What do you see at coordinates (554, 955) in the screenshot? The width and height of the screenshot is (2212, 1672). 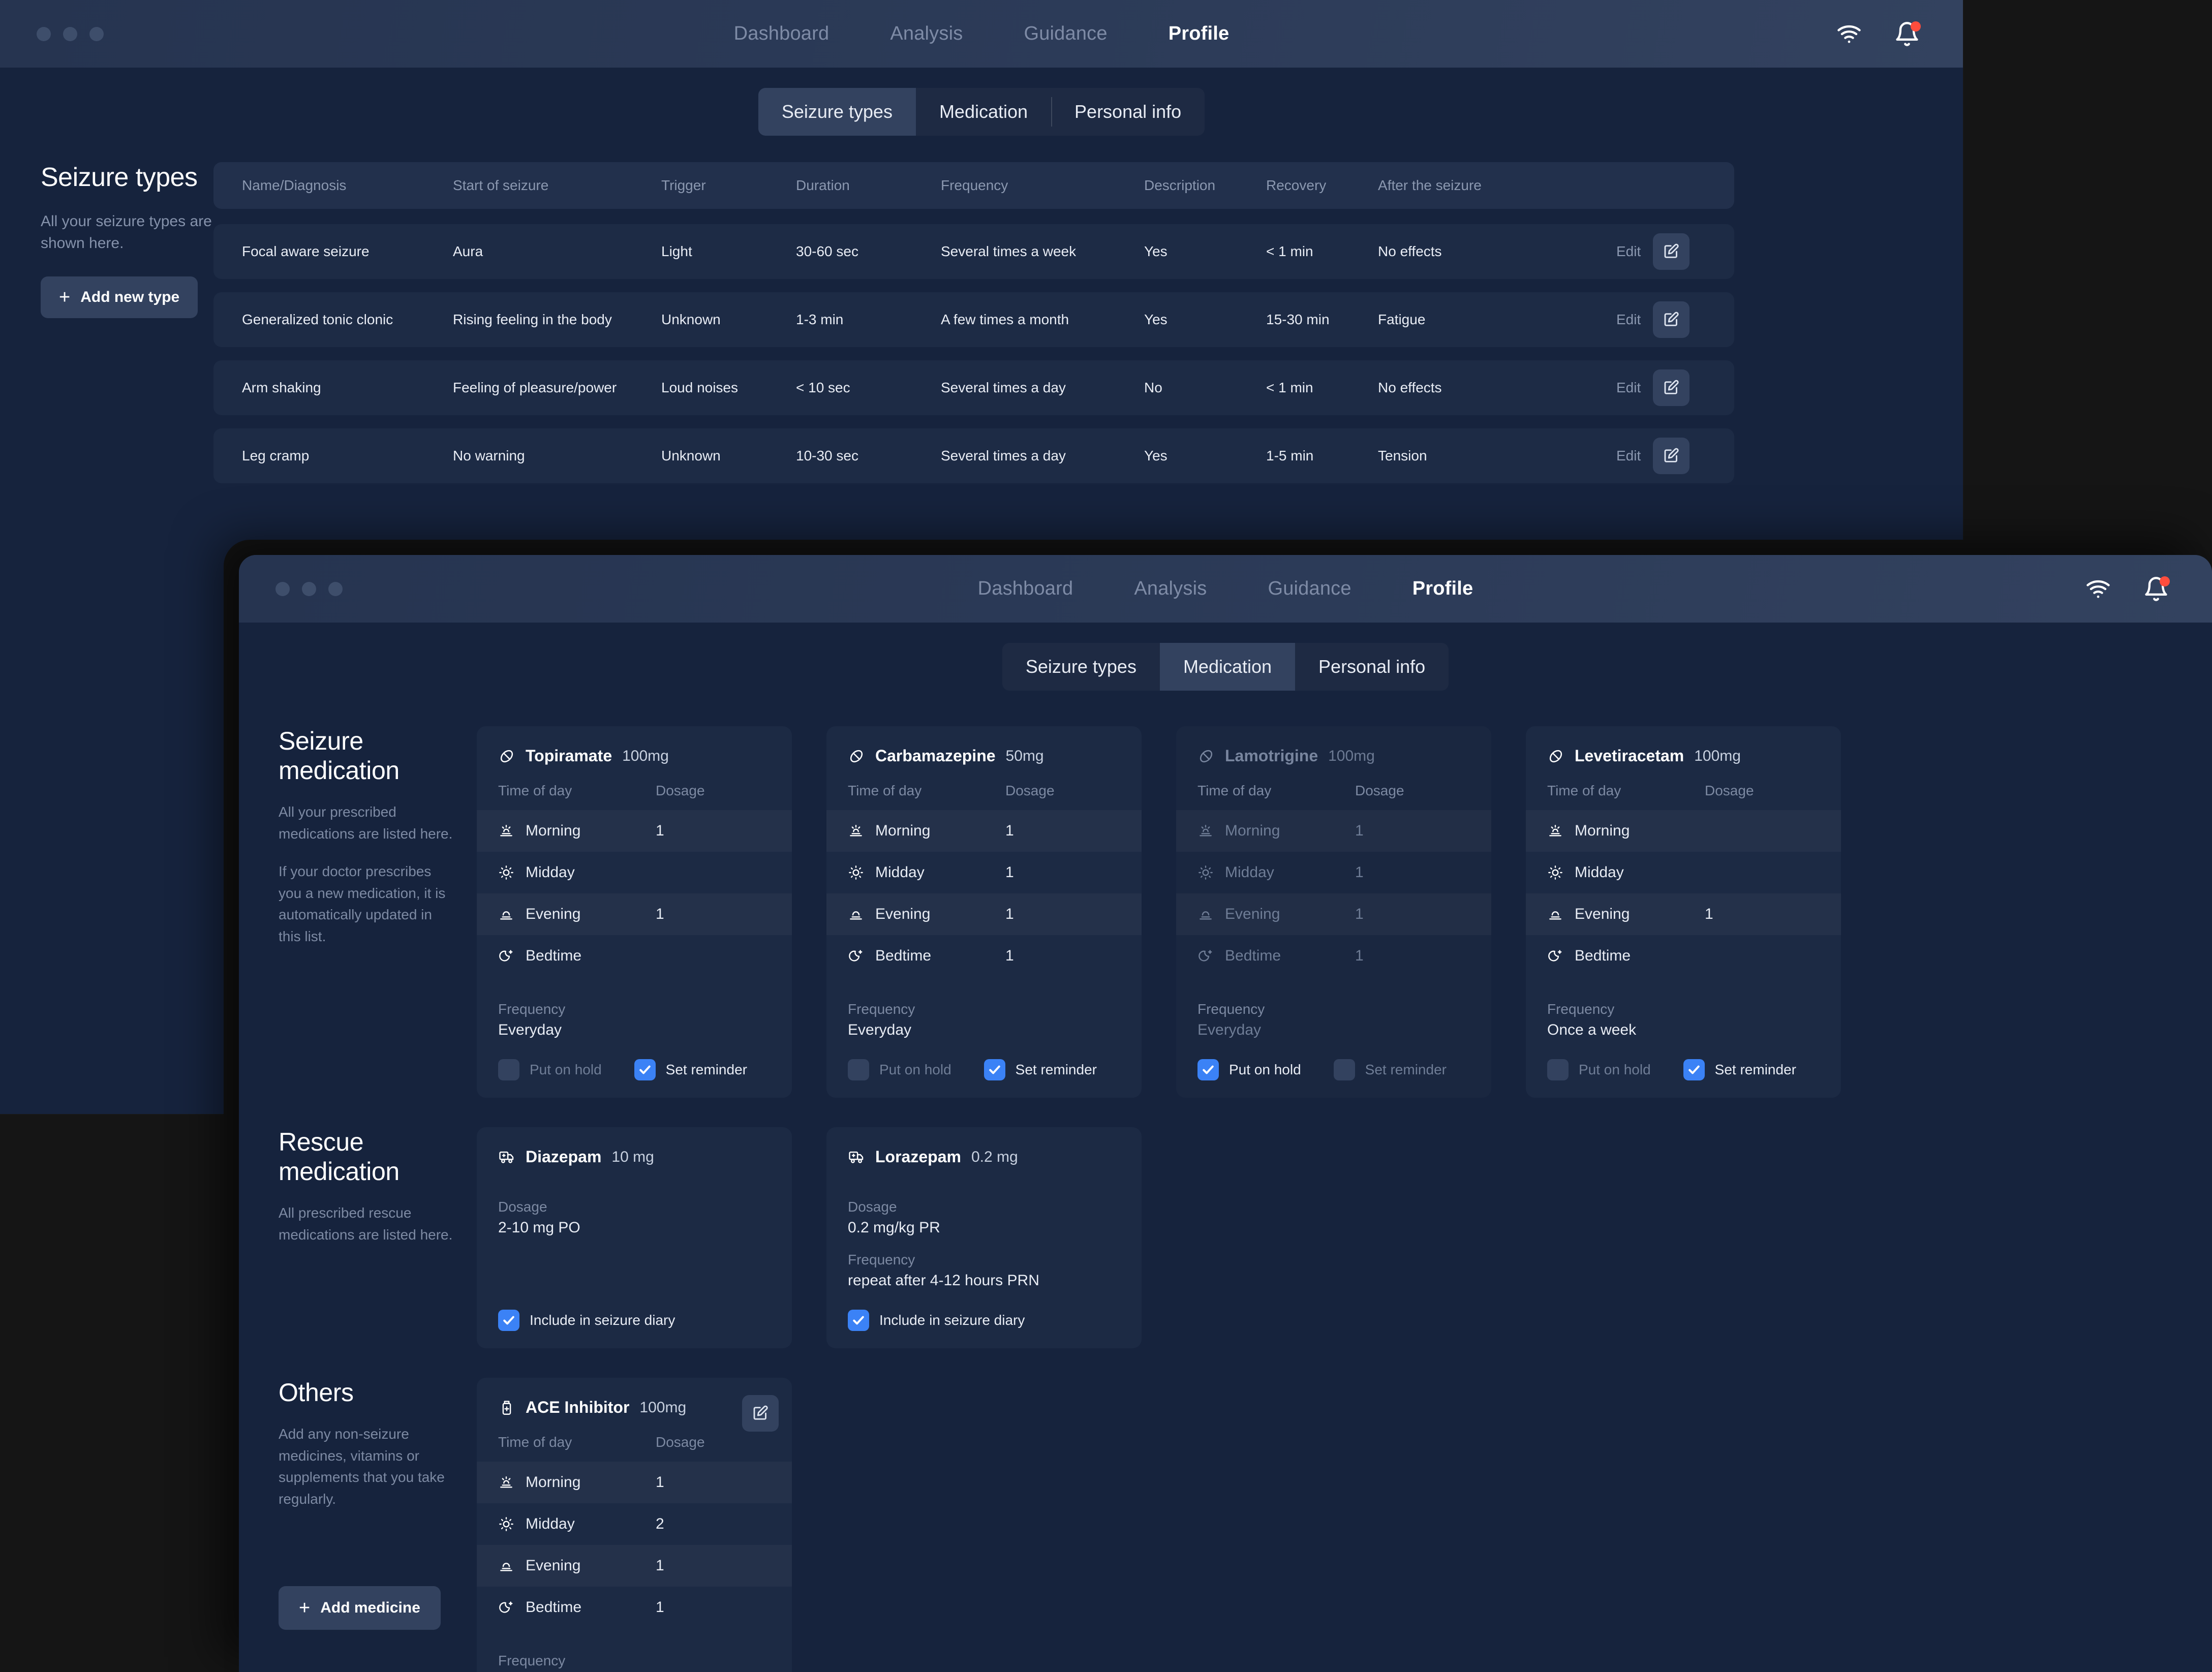 I see `time-of-day-label: Bedtime` at bounding box center [554, 955].